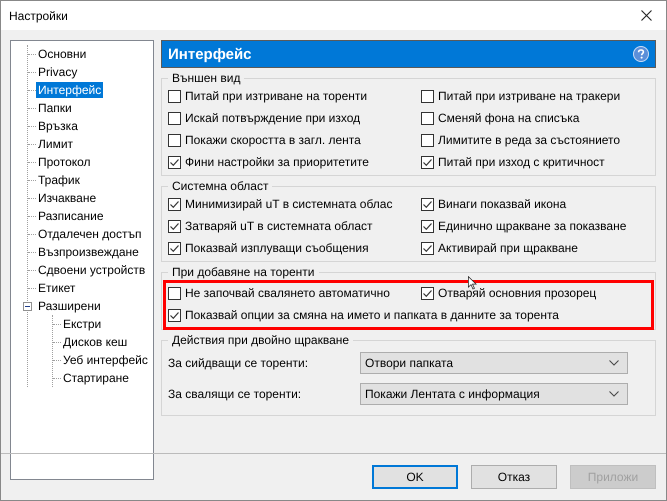 The width and height of the screenshot is (667, 501). Describe the element at coordinates (287, 293) in the screenshot. I see `checkbox-label: Не започвай свалянето автоматично` at that location.